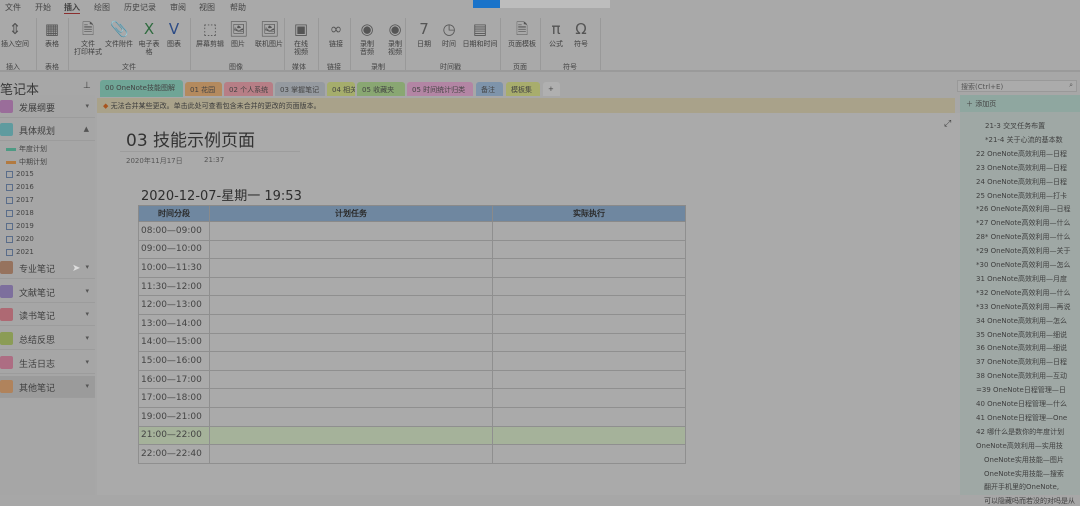  Describe the element at coordinates (1028, 182) in the screenshot. I see `page-list-item: 24 OneNote高效利用—日程` at that location.